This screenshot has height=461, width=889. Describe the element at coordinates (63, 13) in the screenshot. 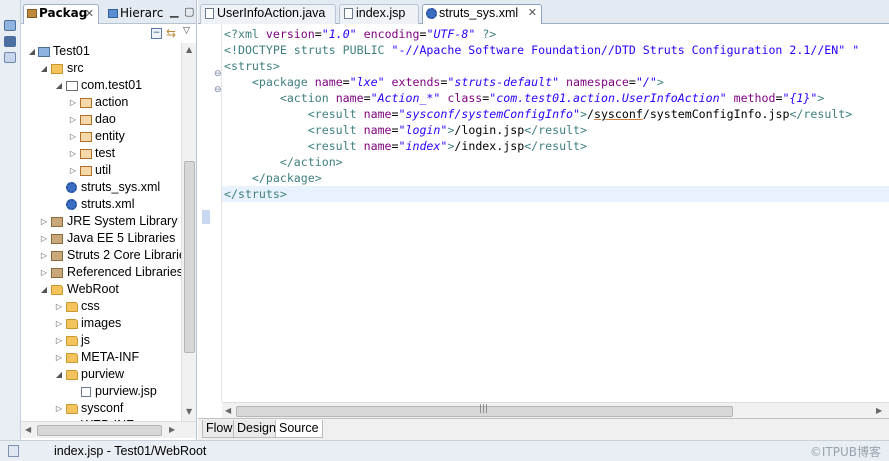

I see `tab-label: Packag` at that location.